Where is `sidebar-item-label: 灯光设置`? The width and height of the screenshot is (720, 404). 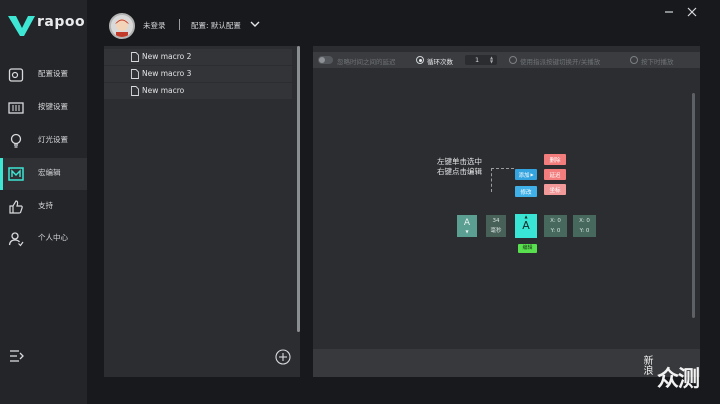 sidebar-item-label: 灯光设置 is located at coordinates (53, 139).